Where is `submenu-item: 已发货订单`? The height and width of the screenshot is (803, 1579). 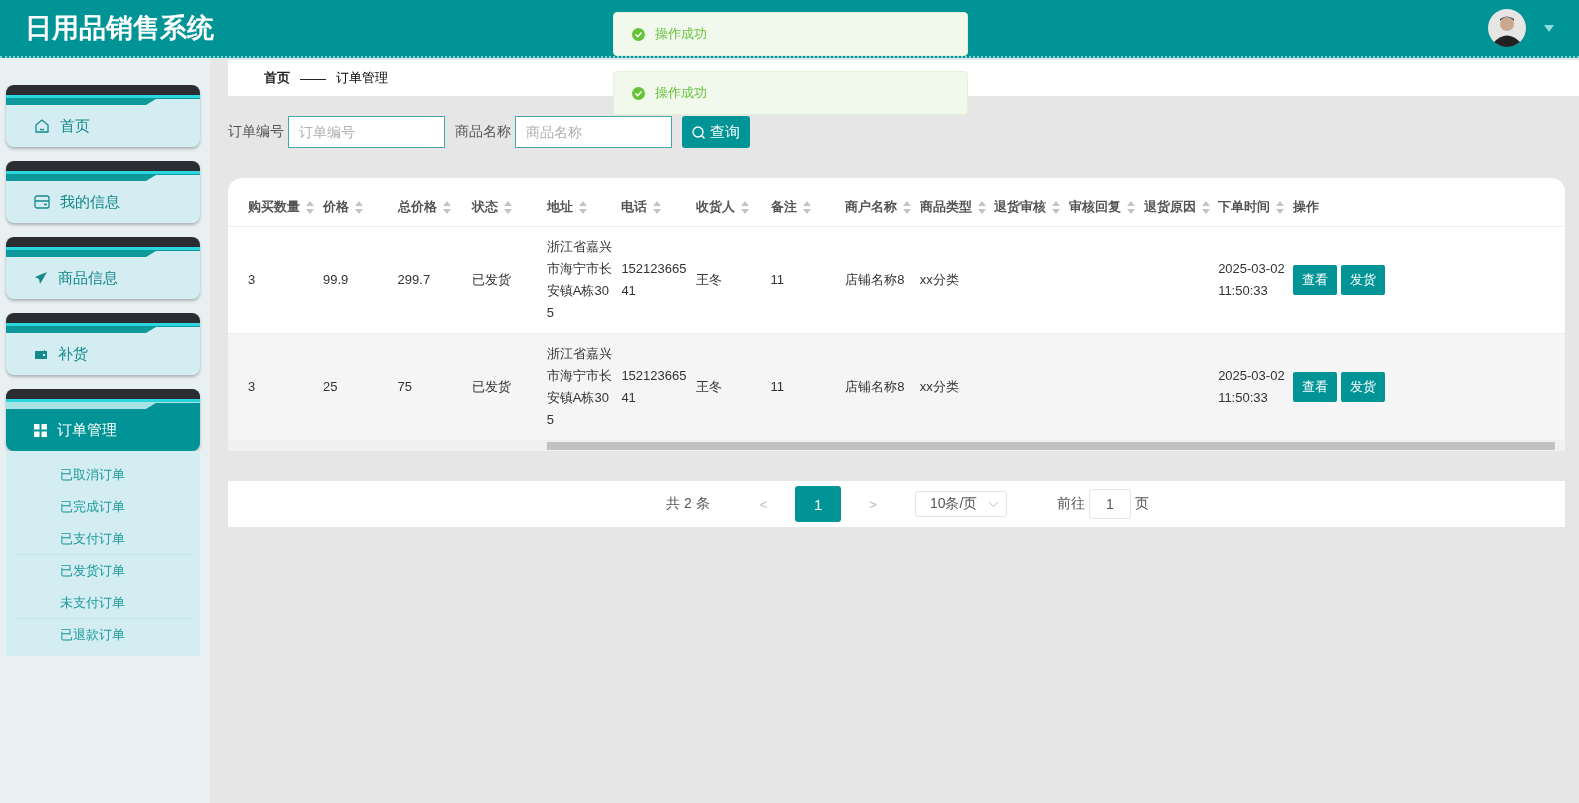
submenu-item: 已发货订单 is located at coordinates (103, 570).